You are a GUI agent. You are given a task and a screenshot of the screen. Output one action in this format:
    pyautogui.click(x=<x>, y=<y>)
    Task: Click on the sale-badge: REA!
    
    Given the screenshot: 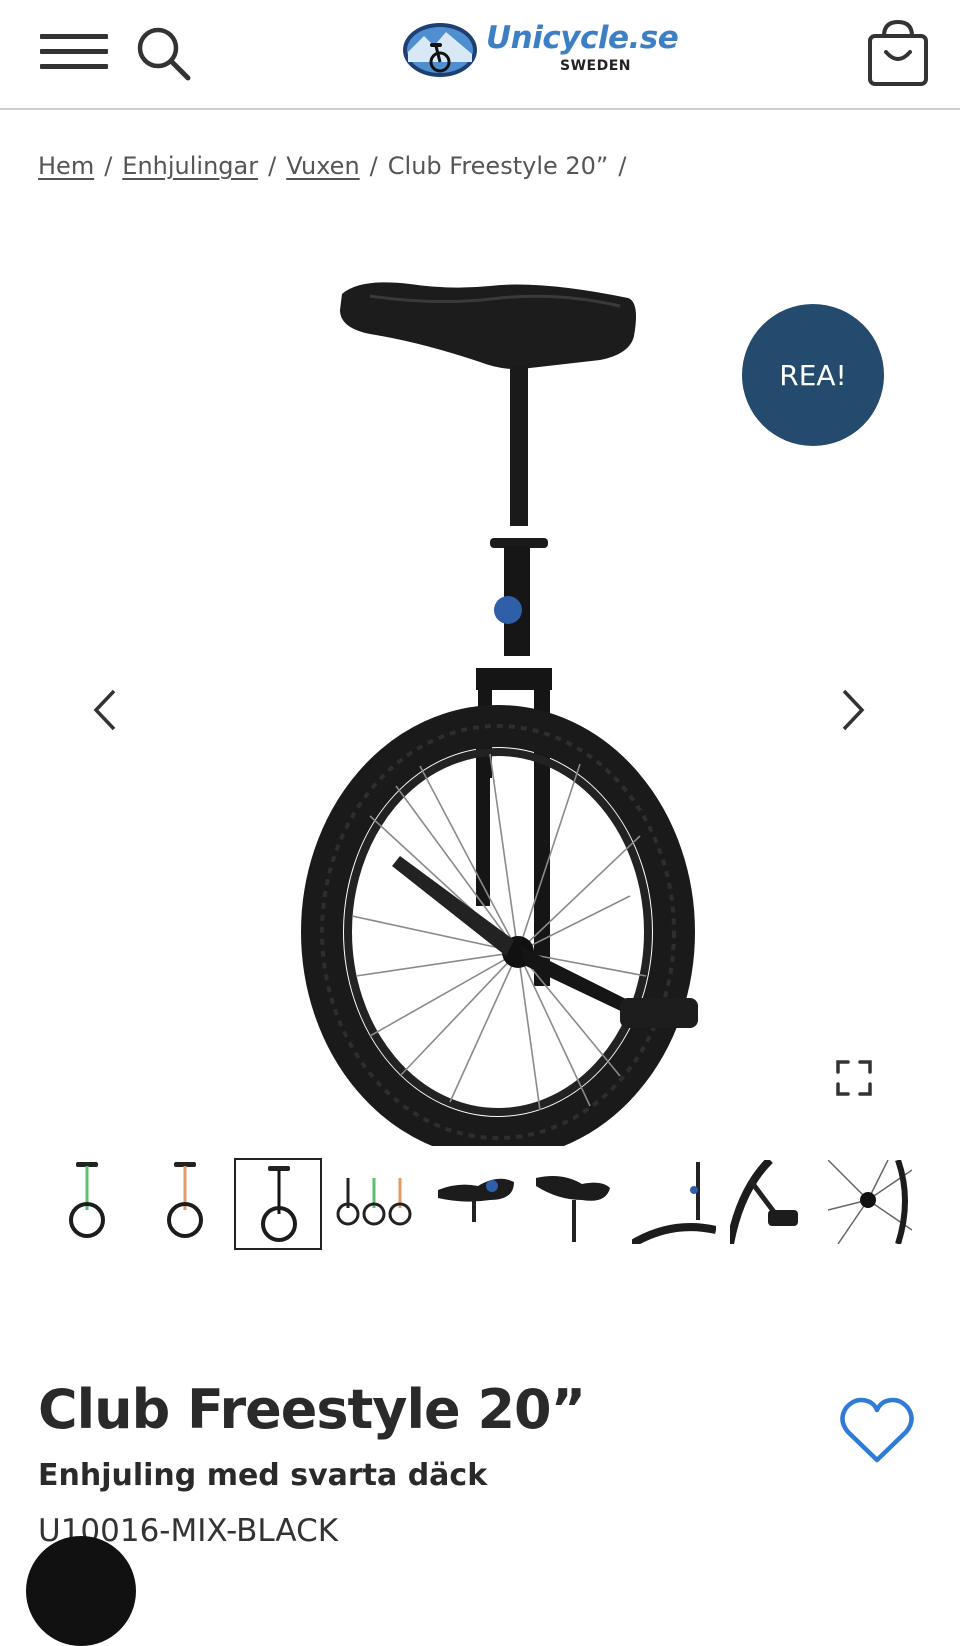 What is the action you would take?
    pyautogui.click(x=813, y=375)
    